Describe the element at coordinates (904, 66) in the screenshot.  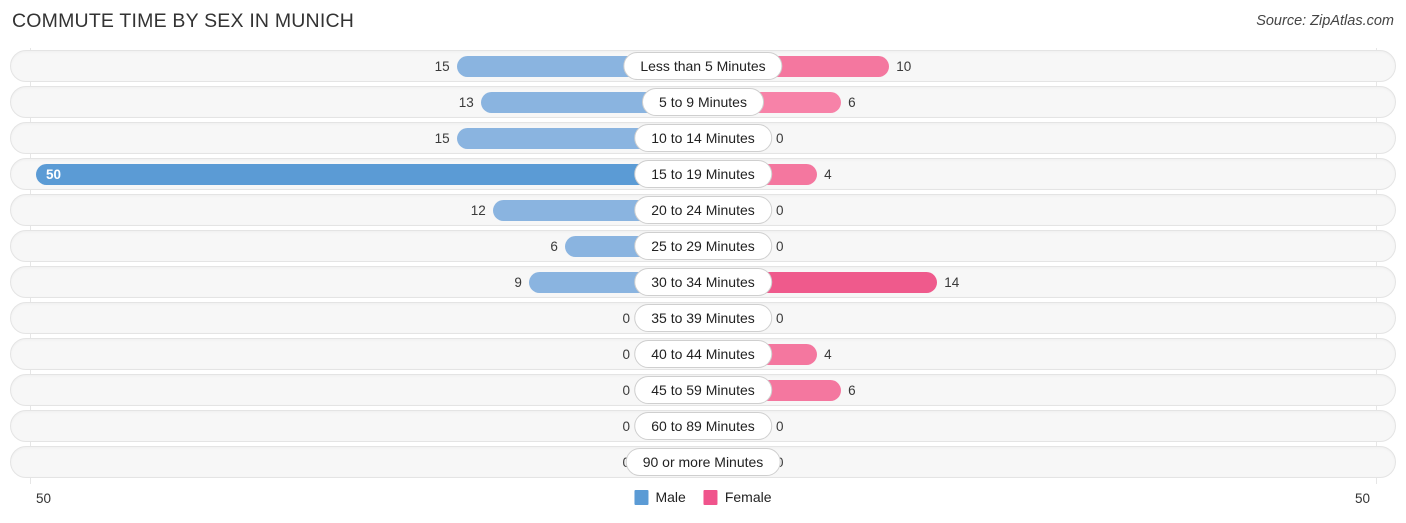
I see `bar-value-female: 10` at that location.